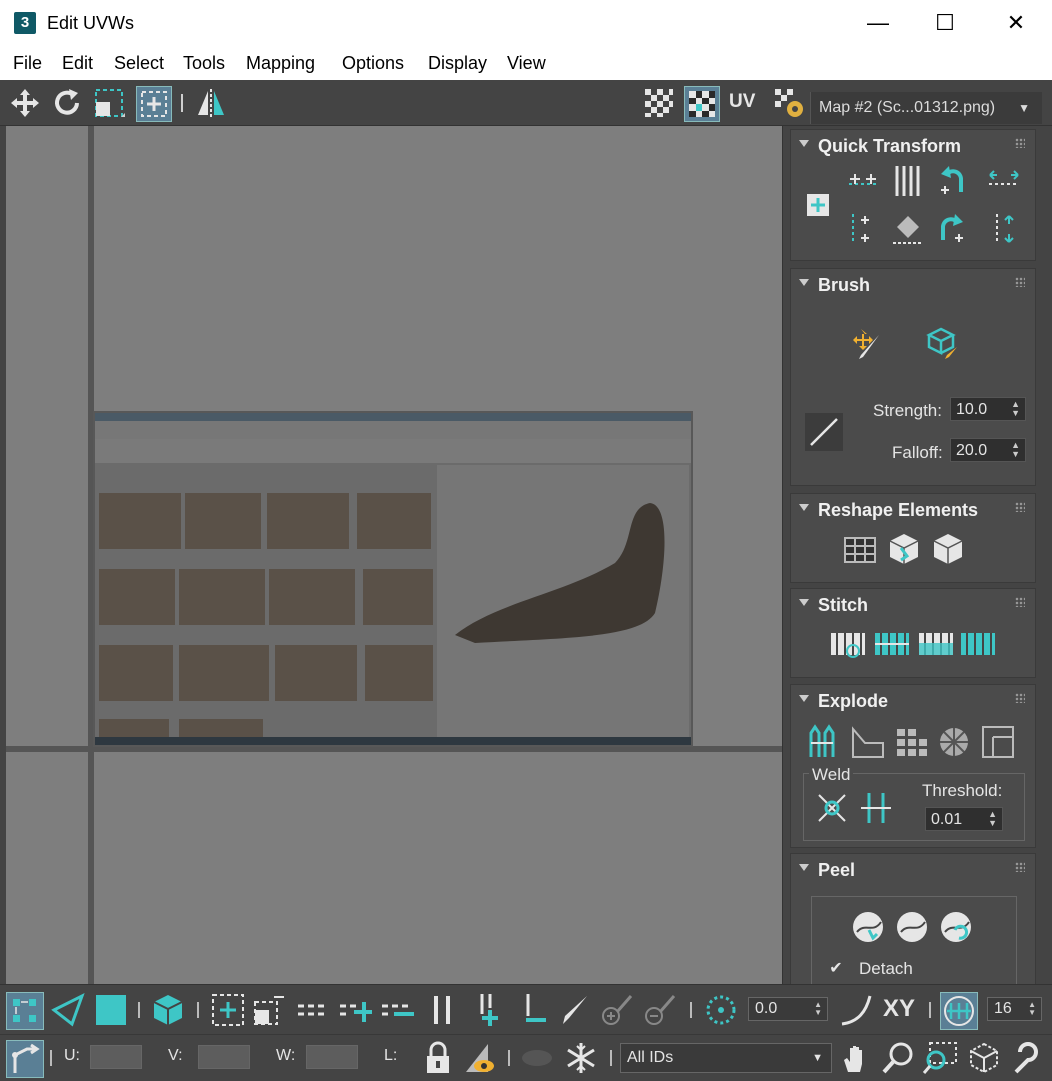 The width and height of the screenshot is (1052, 1081). Describe the element at coordinates (534, 1010) in the screenshot. I see `shrink-ring-icon` at that location.